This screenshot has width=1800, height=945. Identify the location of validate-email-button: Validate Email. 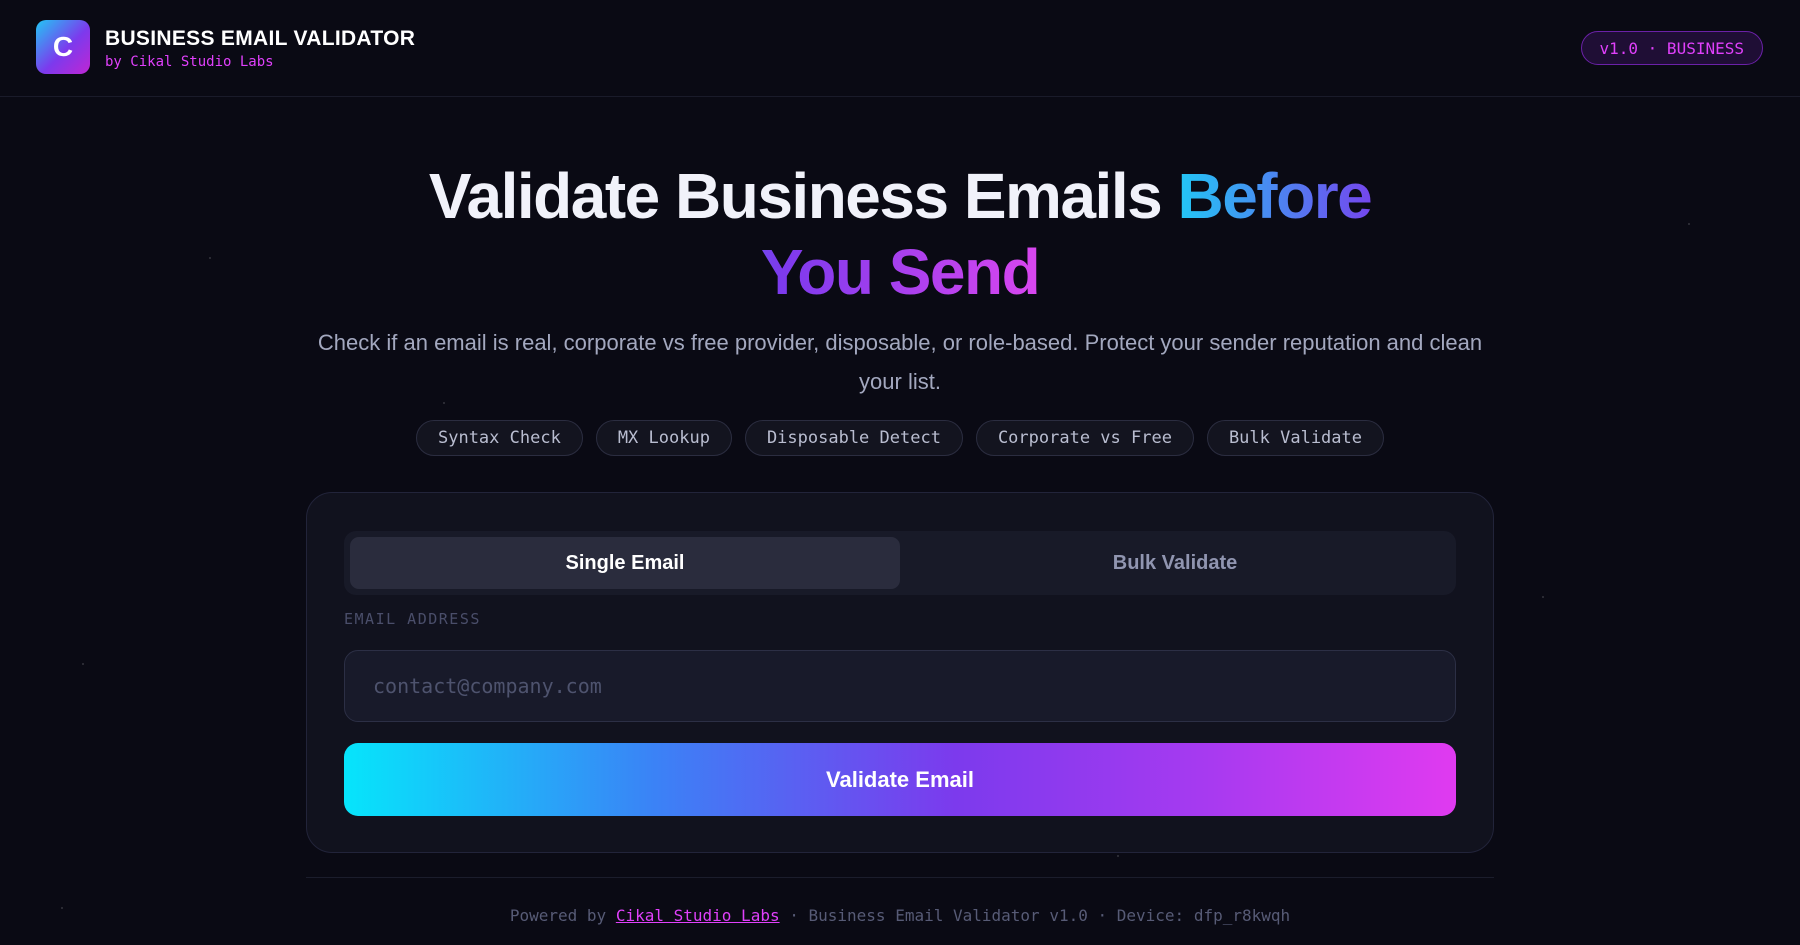
(900, 779).